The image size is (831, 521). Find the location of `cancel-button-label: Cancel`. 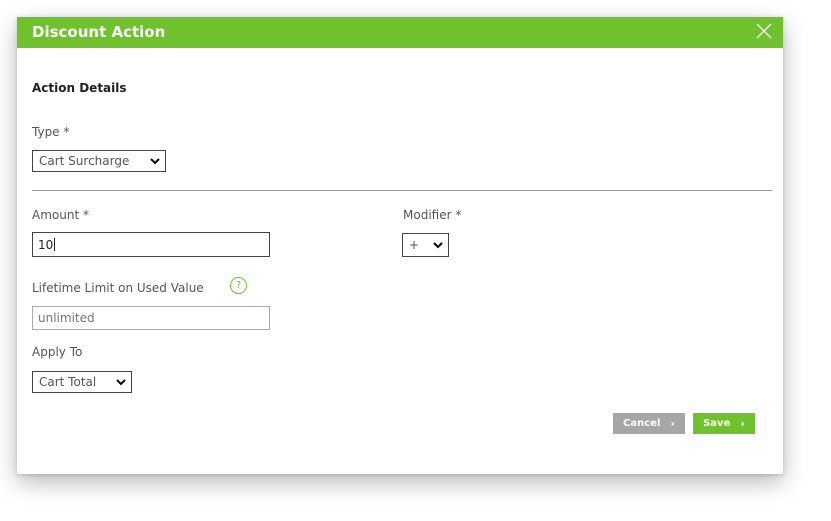

cancel-button-label: Cancel is located at coordinates (642, 423).